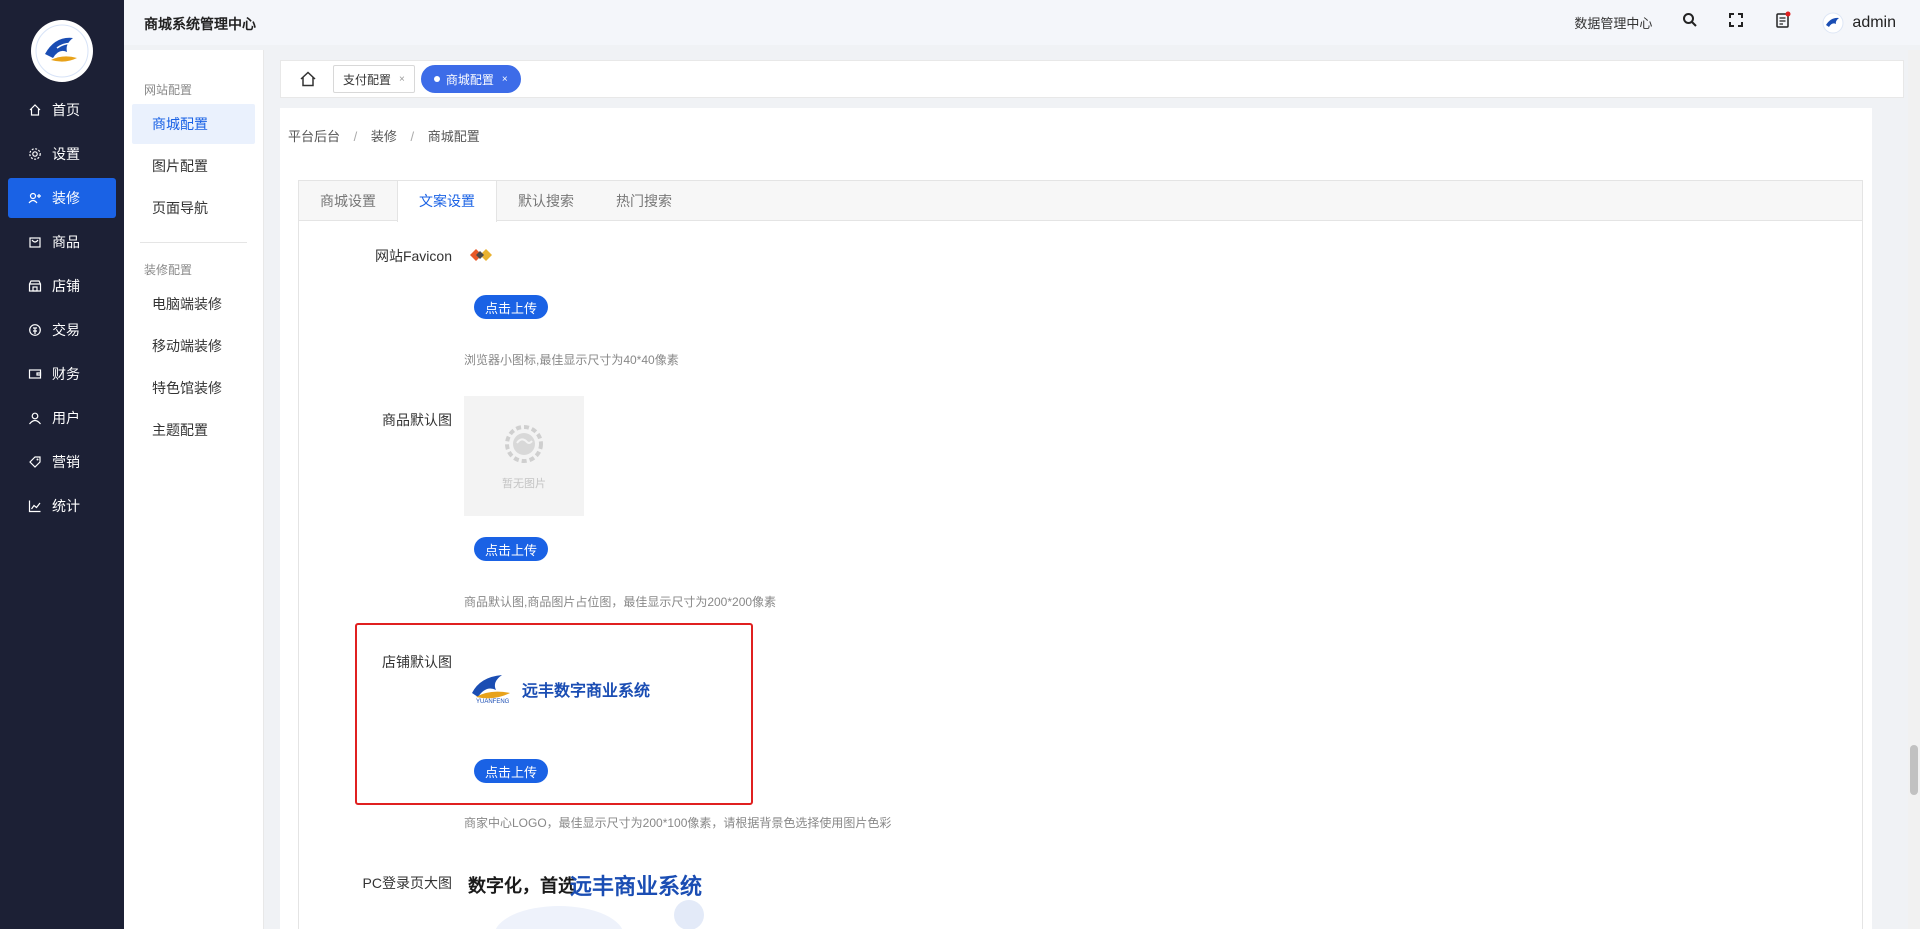  I want to click on banner-text: 数字化，首选, so click(522, 886).